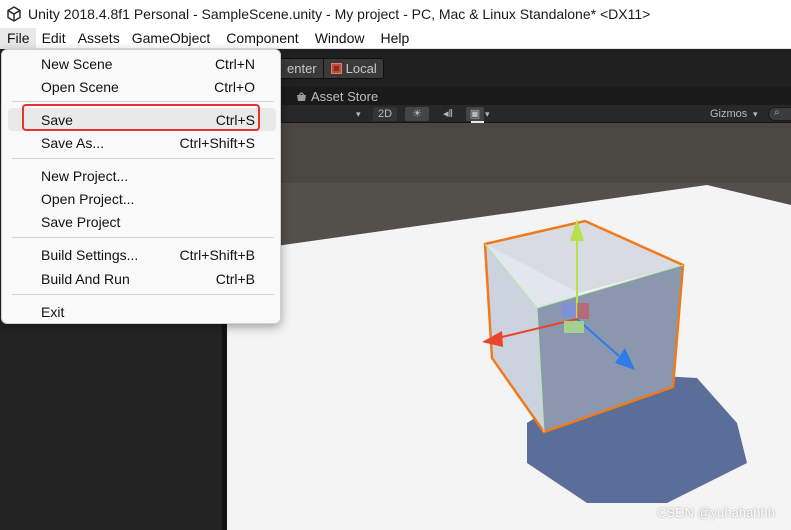 Image resolution: width=791 pixels, height=530 pixels. What do you see at coordinates (358, 114) in the screenshot?
I see `shading-dropdown-arrow-icon: ▾` at bounding box center [358, 114].